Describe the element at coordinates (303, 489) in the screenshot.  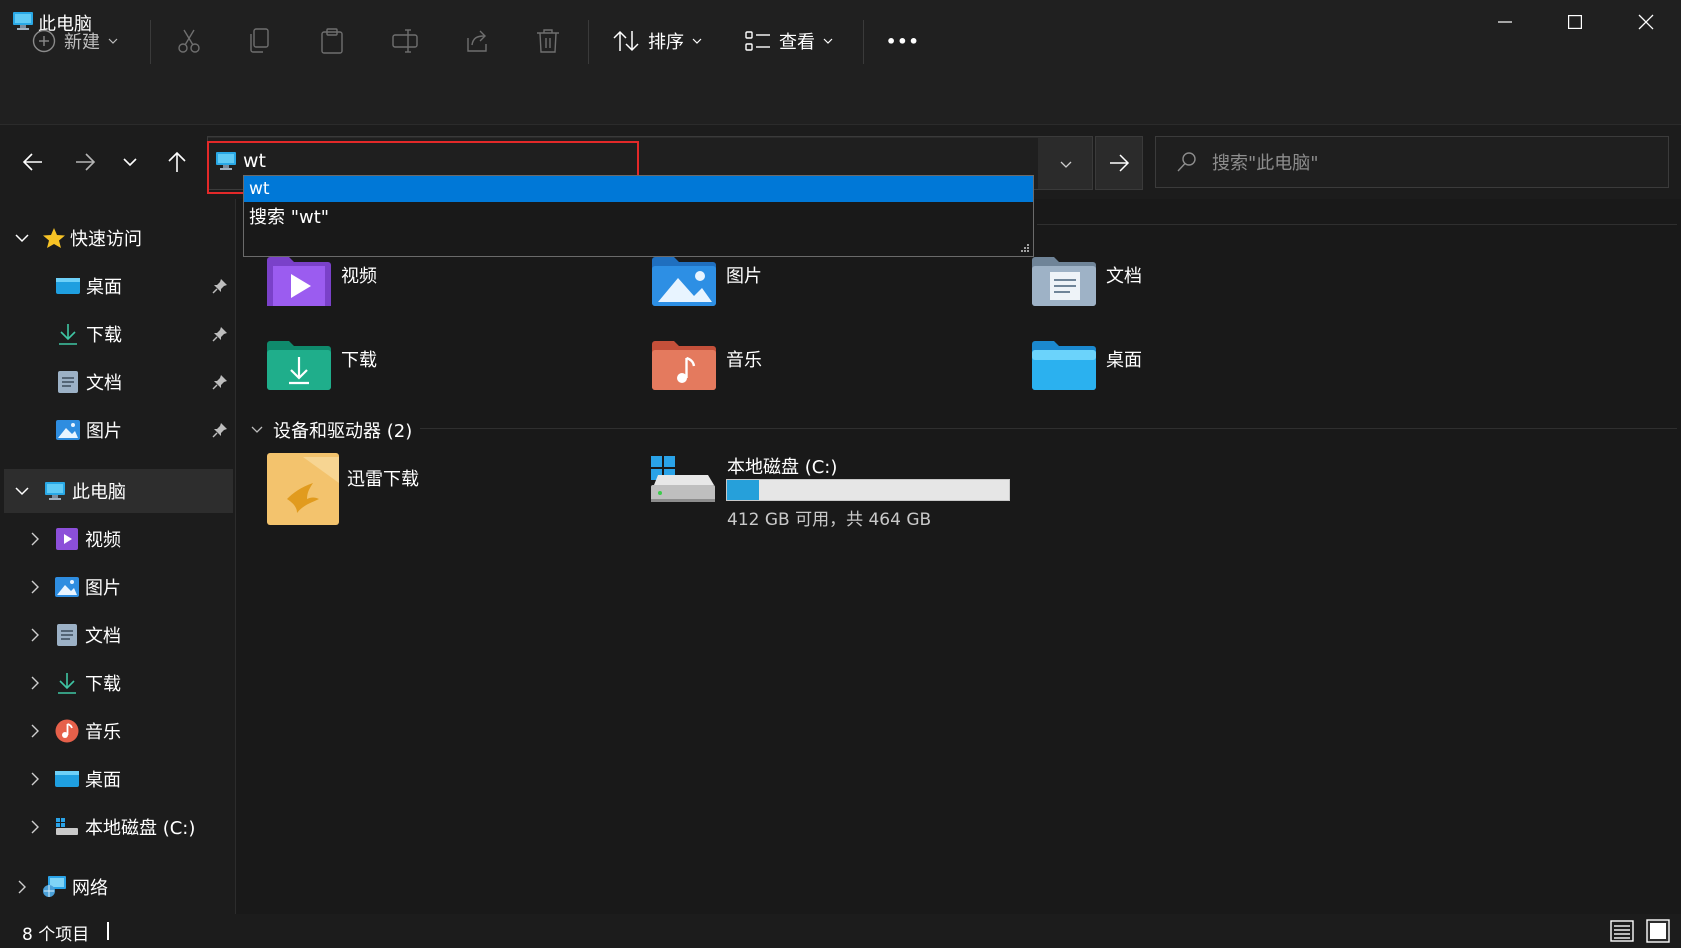
I see `xunlei-folder-icon` at that location.